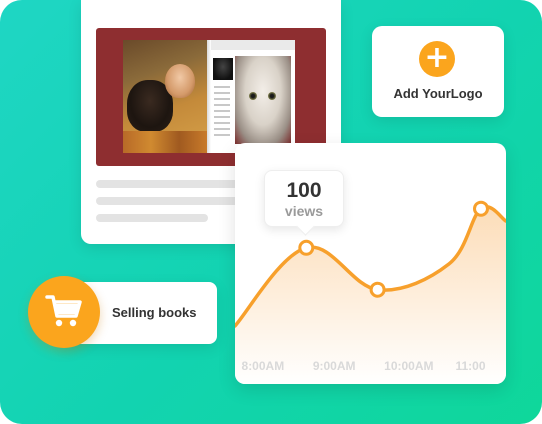 The height and width of the screenshot is (424, 542). What do you see at coordinates (304, 211) in the screenshot?
I see `tooltip-unit: views` at bounding box center [304, 211].